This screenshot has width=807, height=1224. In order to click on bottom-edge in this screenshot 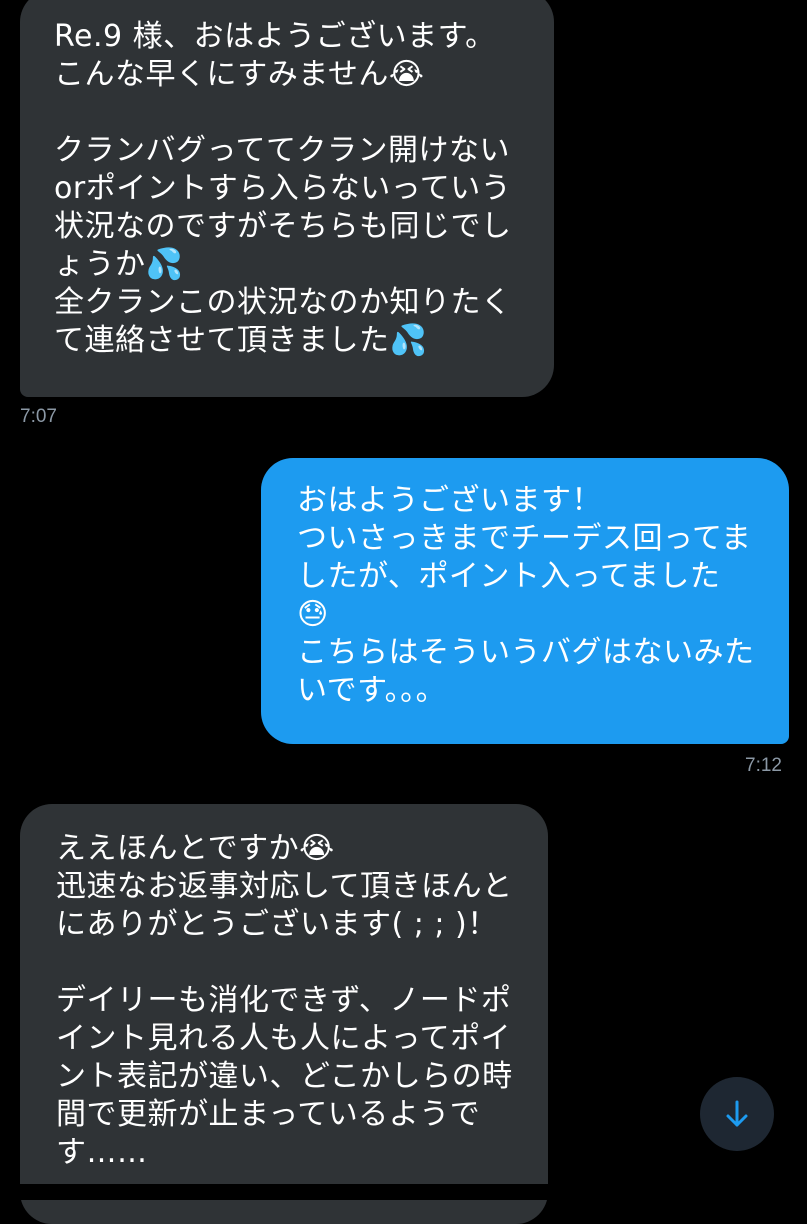, I will do `click(403, 1192)`.